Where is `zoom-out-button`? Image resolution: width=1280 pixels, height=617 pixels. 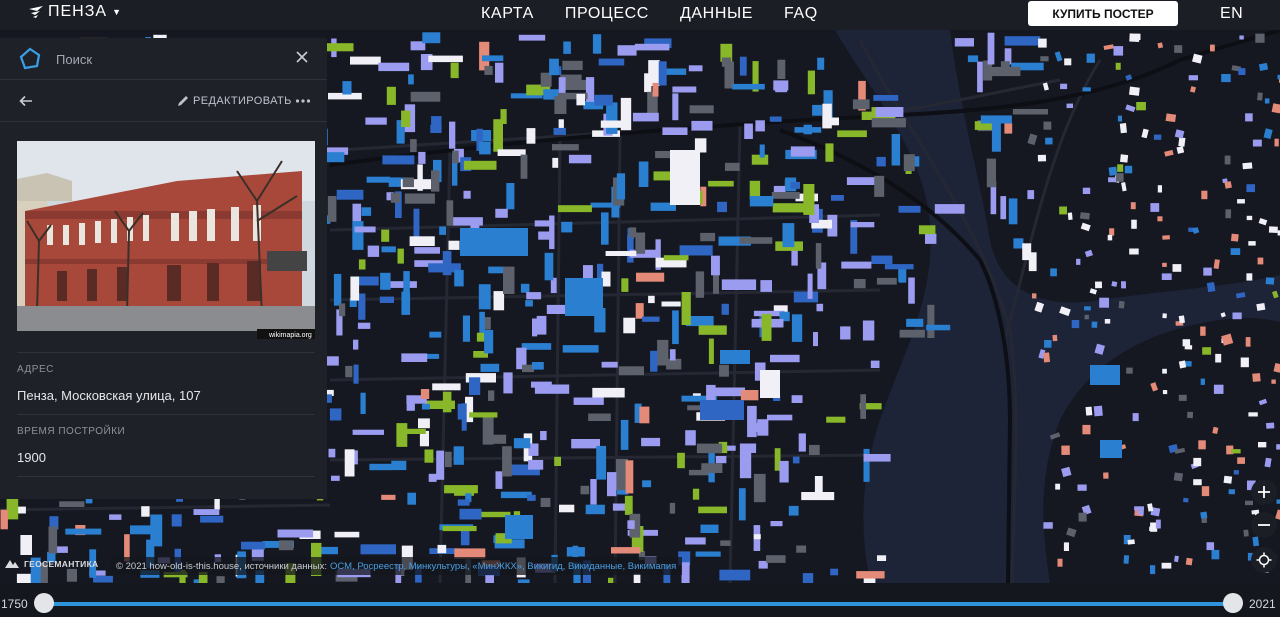
zoom-out-button is located at coordinates (1264, 525).